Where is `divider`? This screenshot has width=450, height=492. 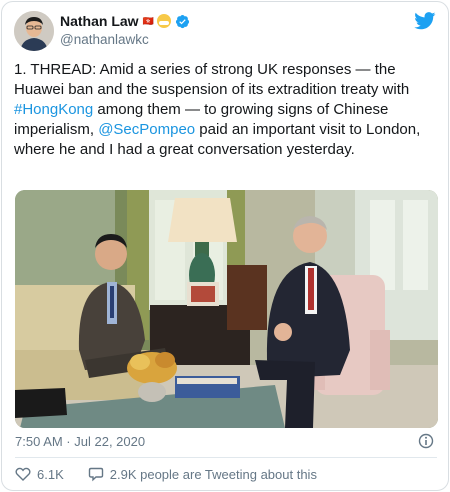 divider is located at coordinates (226, 457).